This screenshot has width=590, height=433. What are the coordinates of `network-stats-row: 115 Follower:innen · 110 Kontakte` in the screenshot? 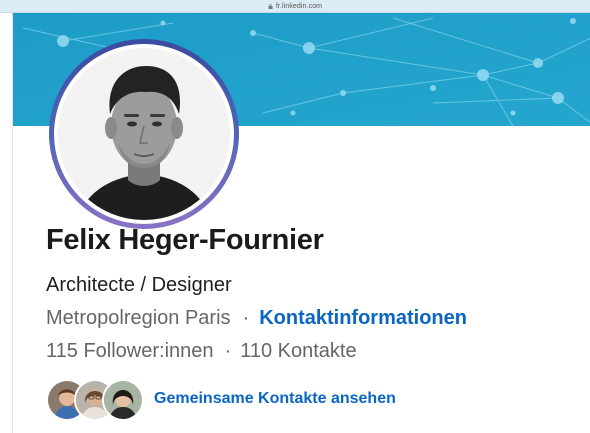 It's located at (201, 351).